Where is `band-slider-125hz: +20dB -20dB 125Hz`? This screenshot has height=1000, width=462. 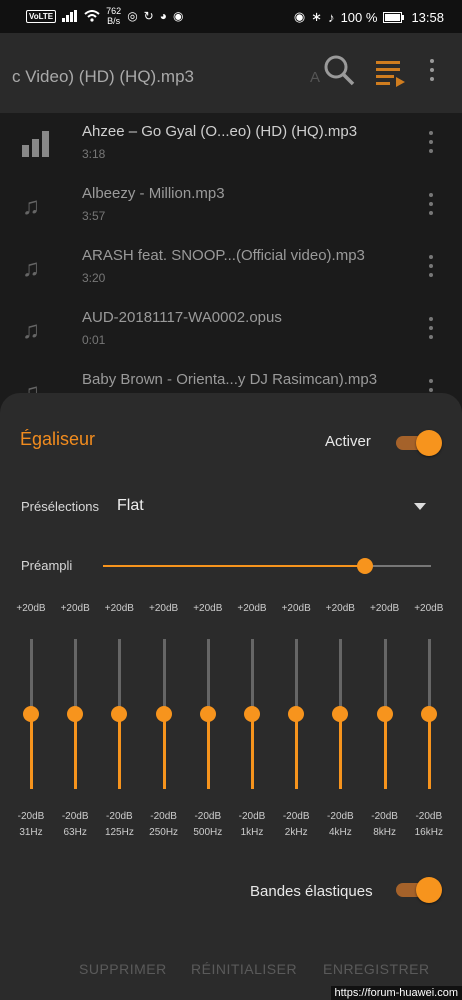
band-slider-125hz: +20dB -20dB 125Hz is located at coordinates (119, 723).